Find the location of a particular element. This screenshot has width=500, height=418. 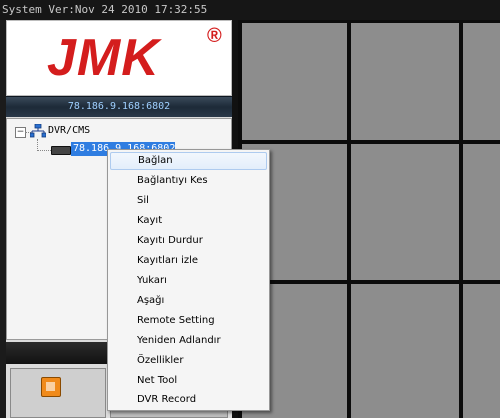

registered-mark: ® is located at coordinates (214, 36).